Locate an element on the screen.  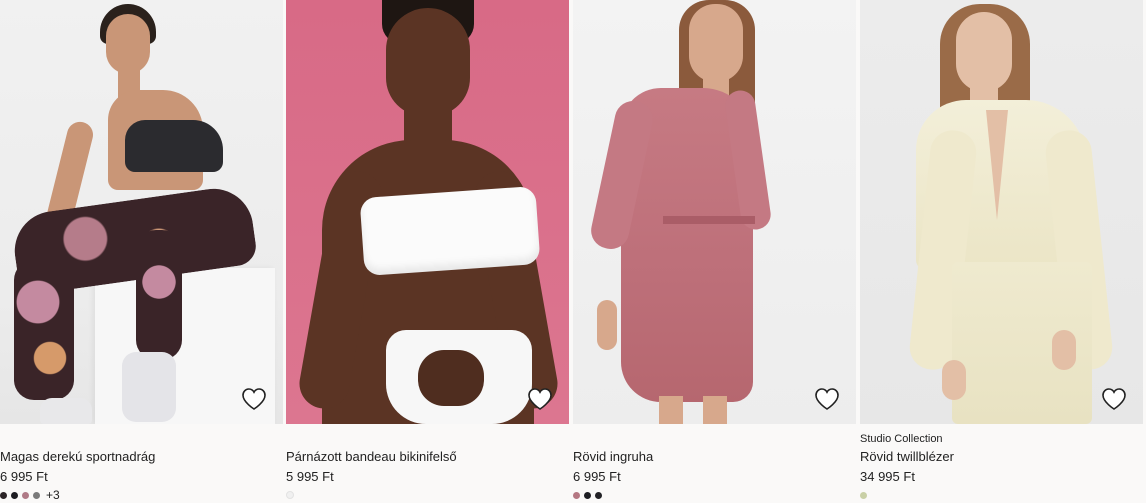
product-price: 34 995 Ft is located at coordinates (887, 476).